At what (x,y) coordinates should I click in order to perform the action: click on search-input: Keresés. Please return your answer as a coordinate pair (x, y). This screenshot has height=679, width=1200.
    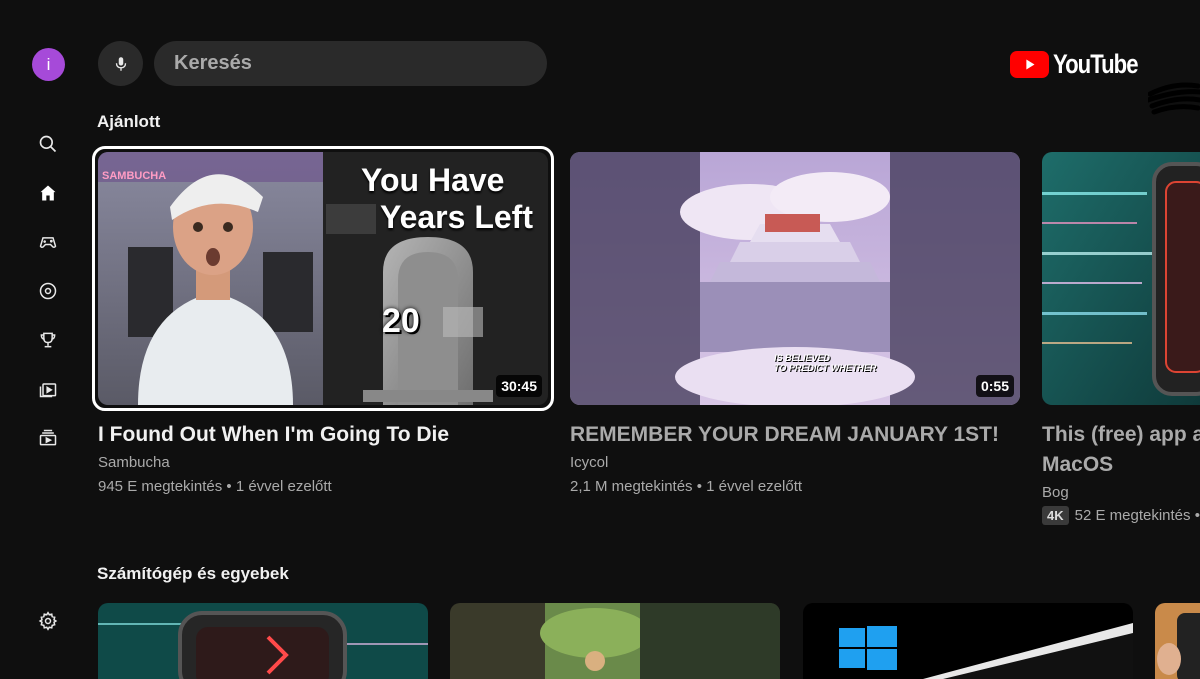
    Looking at the image, I should click on (350, 63).